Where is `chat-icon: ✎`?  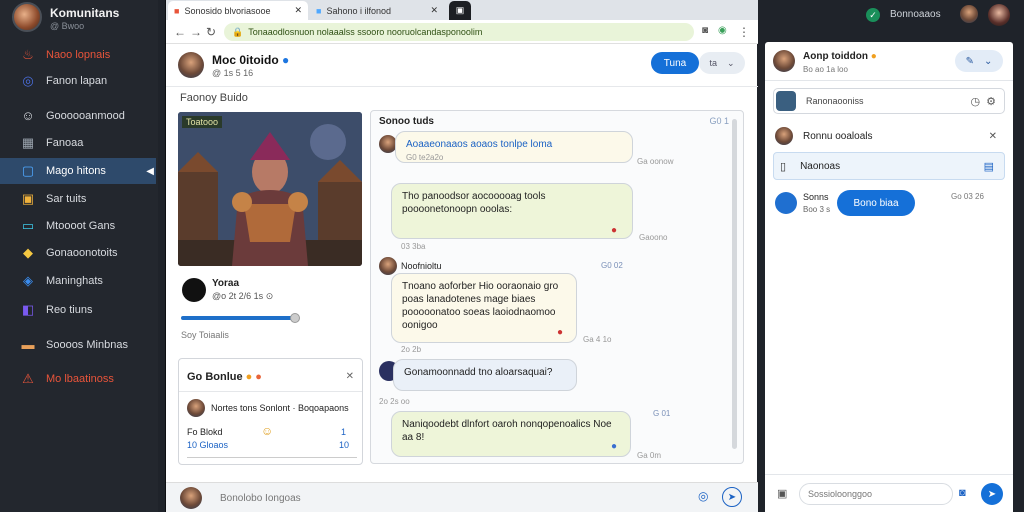
chat-icon: ✎ is located at coordinates (969, 61).